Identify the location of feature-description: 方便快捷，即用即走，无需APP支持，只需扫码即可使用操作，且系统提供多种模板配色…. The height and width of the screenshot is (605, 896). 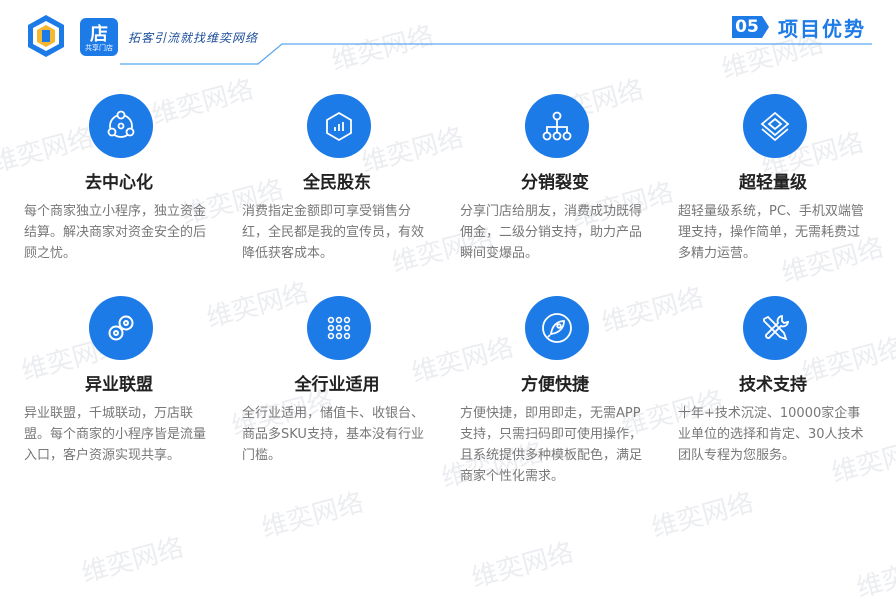
(551, 445).